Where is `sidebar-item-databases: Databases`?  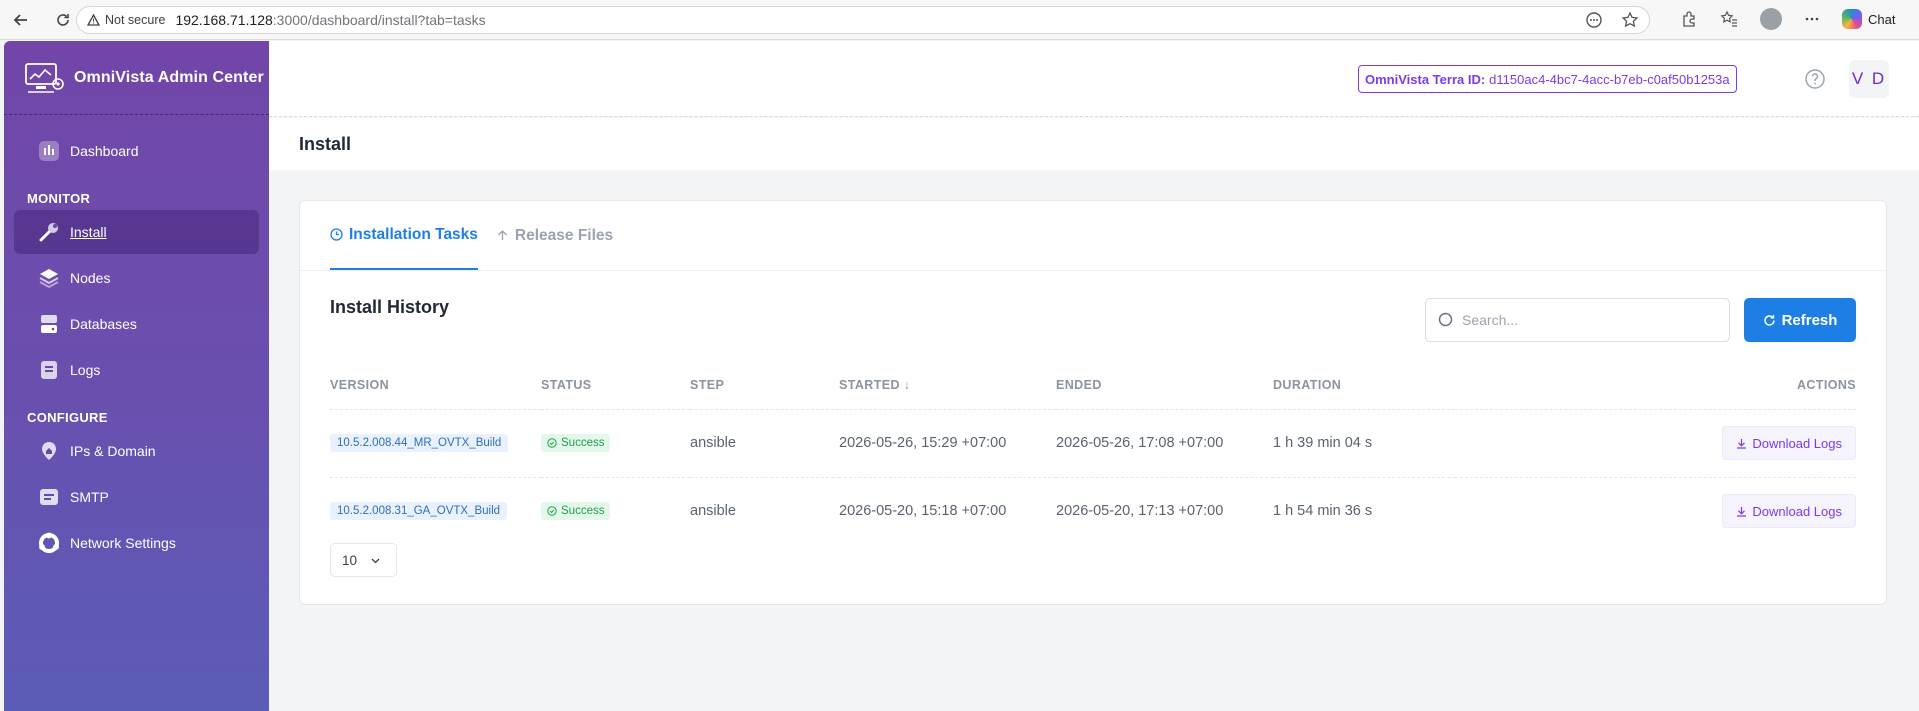 sidebar-item-databases: Databases is located at coordinates (136, 324).